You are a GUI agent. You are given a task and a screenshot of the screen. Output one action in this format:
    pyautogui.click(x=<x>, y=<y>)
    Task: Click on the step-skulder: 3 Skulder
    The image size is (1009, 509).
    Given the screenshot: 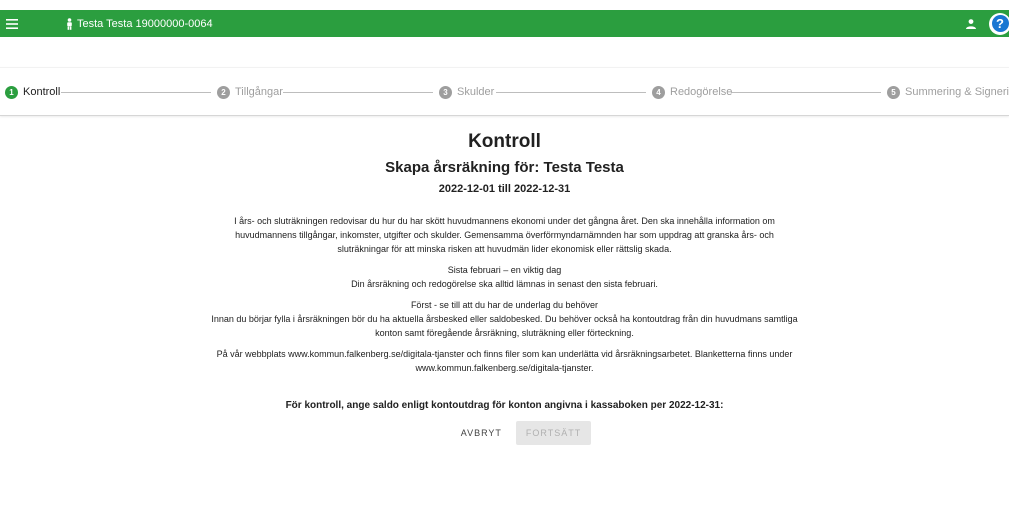 What is the action you would take?
    pyautogui.click(x=466, y=92)
    